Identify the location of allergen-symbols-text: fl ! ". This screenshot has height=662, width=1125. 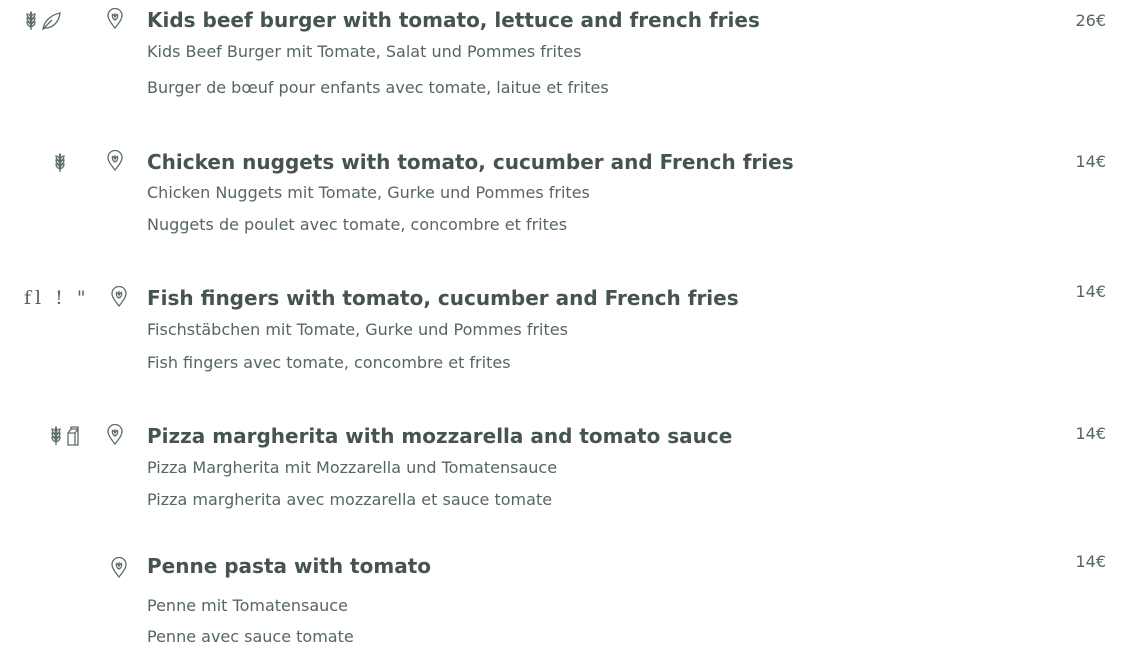
(57, 298).